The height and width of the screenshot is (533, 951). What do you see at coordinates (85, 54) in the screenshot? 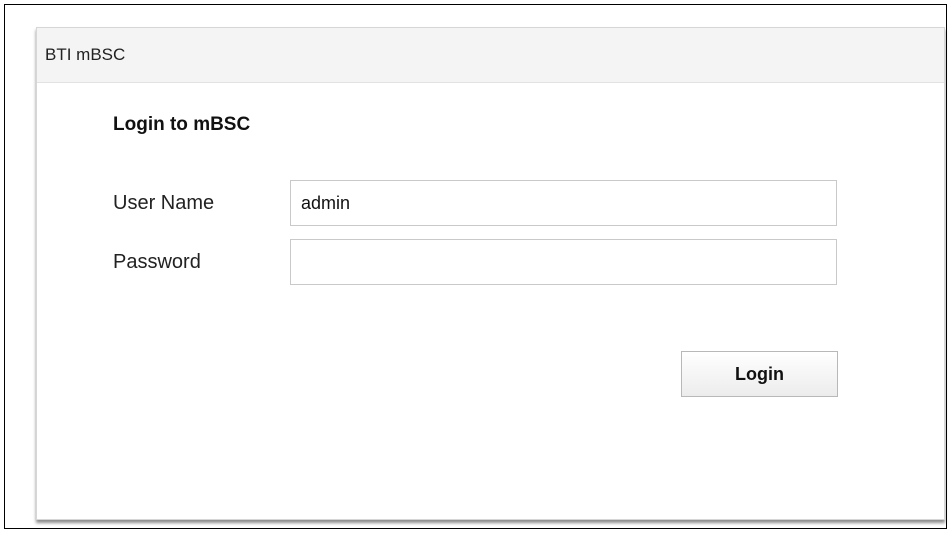
I see `panel-title: BTI mBSC` at bounding box center [85, 54].